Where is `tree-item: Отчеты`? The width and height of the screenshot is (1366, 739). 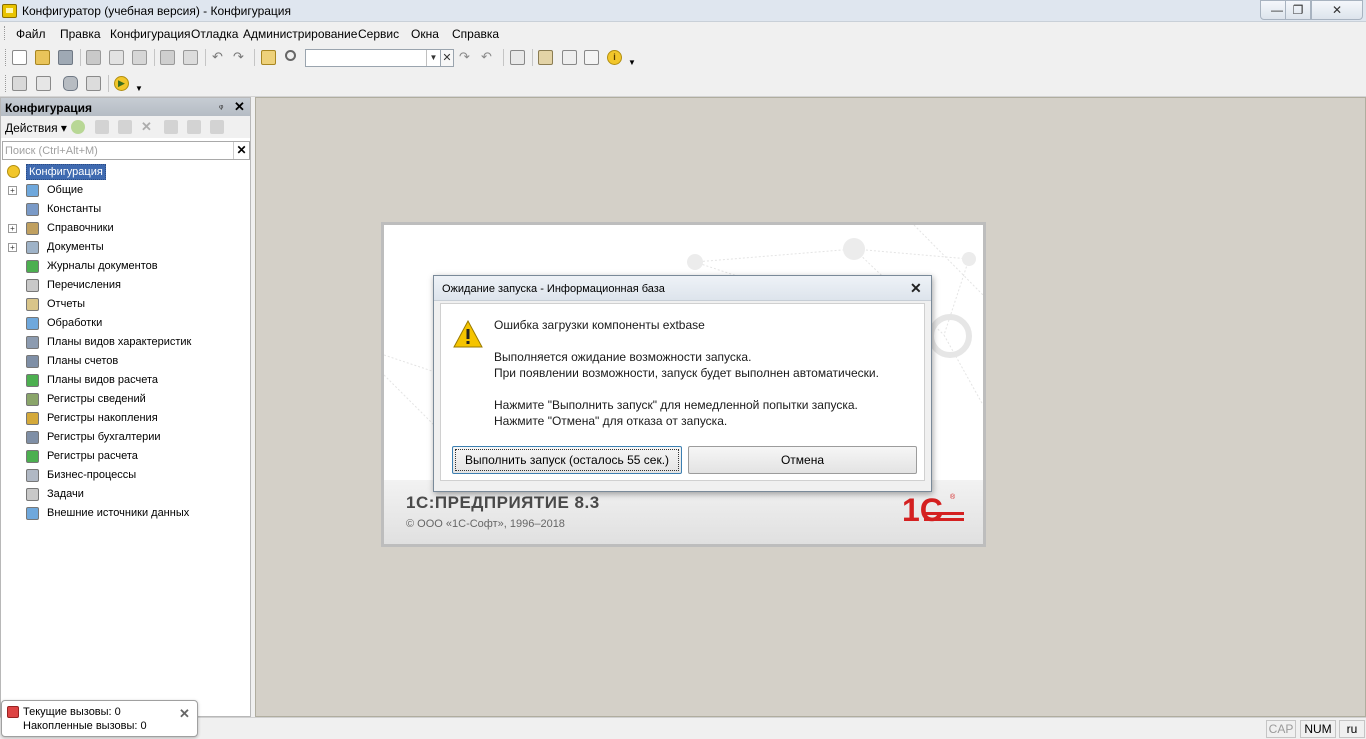 tree-item: Отчеты is located at coordinates (125, 304).